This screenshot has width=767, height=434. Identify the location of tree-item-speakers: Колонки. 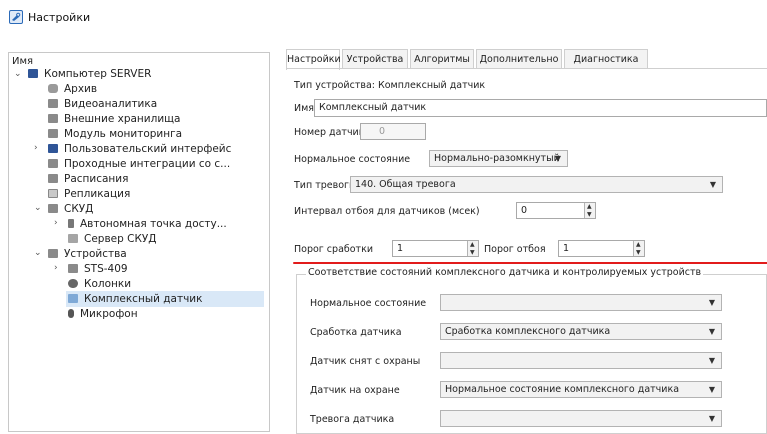
(99, 284).